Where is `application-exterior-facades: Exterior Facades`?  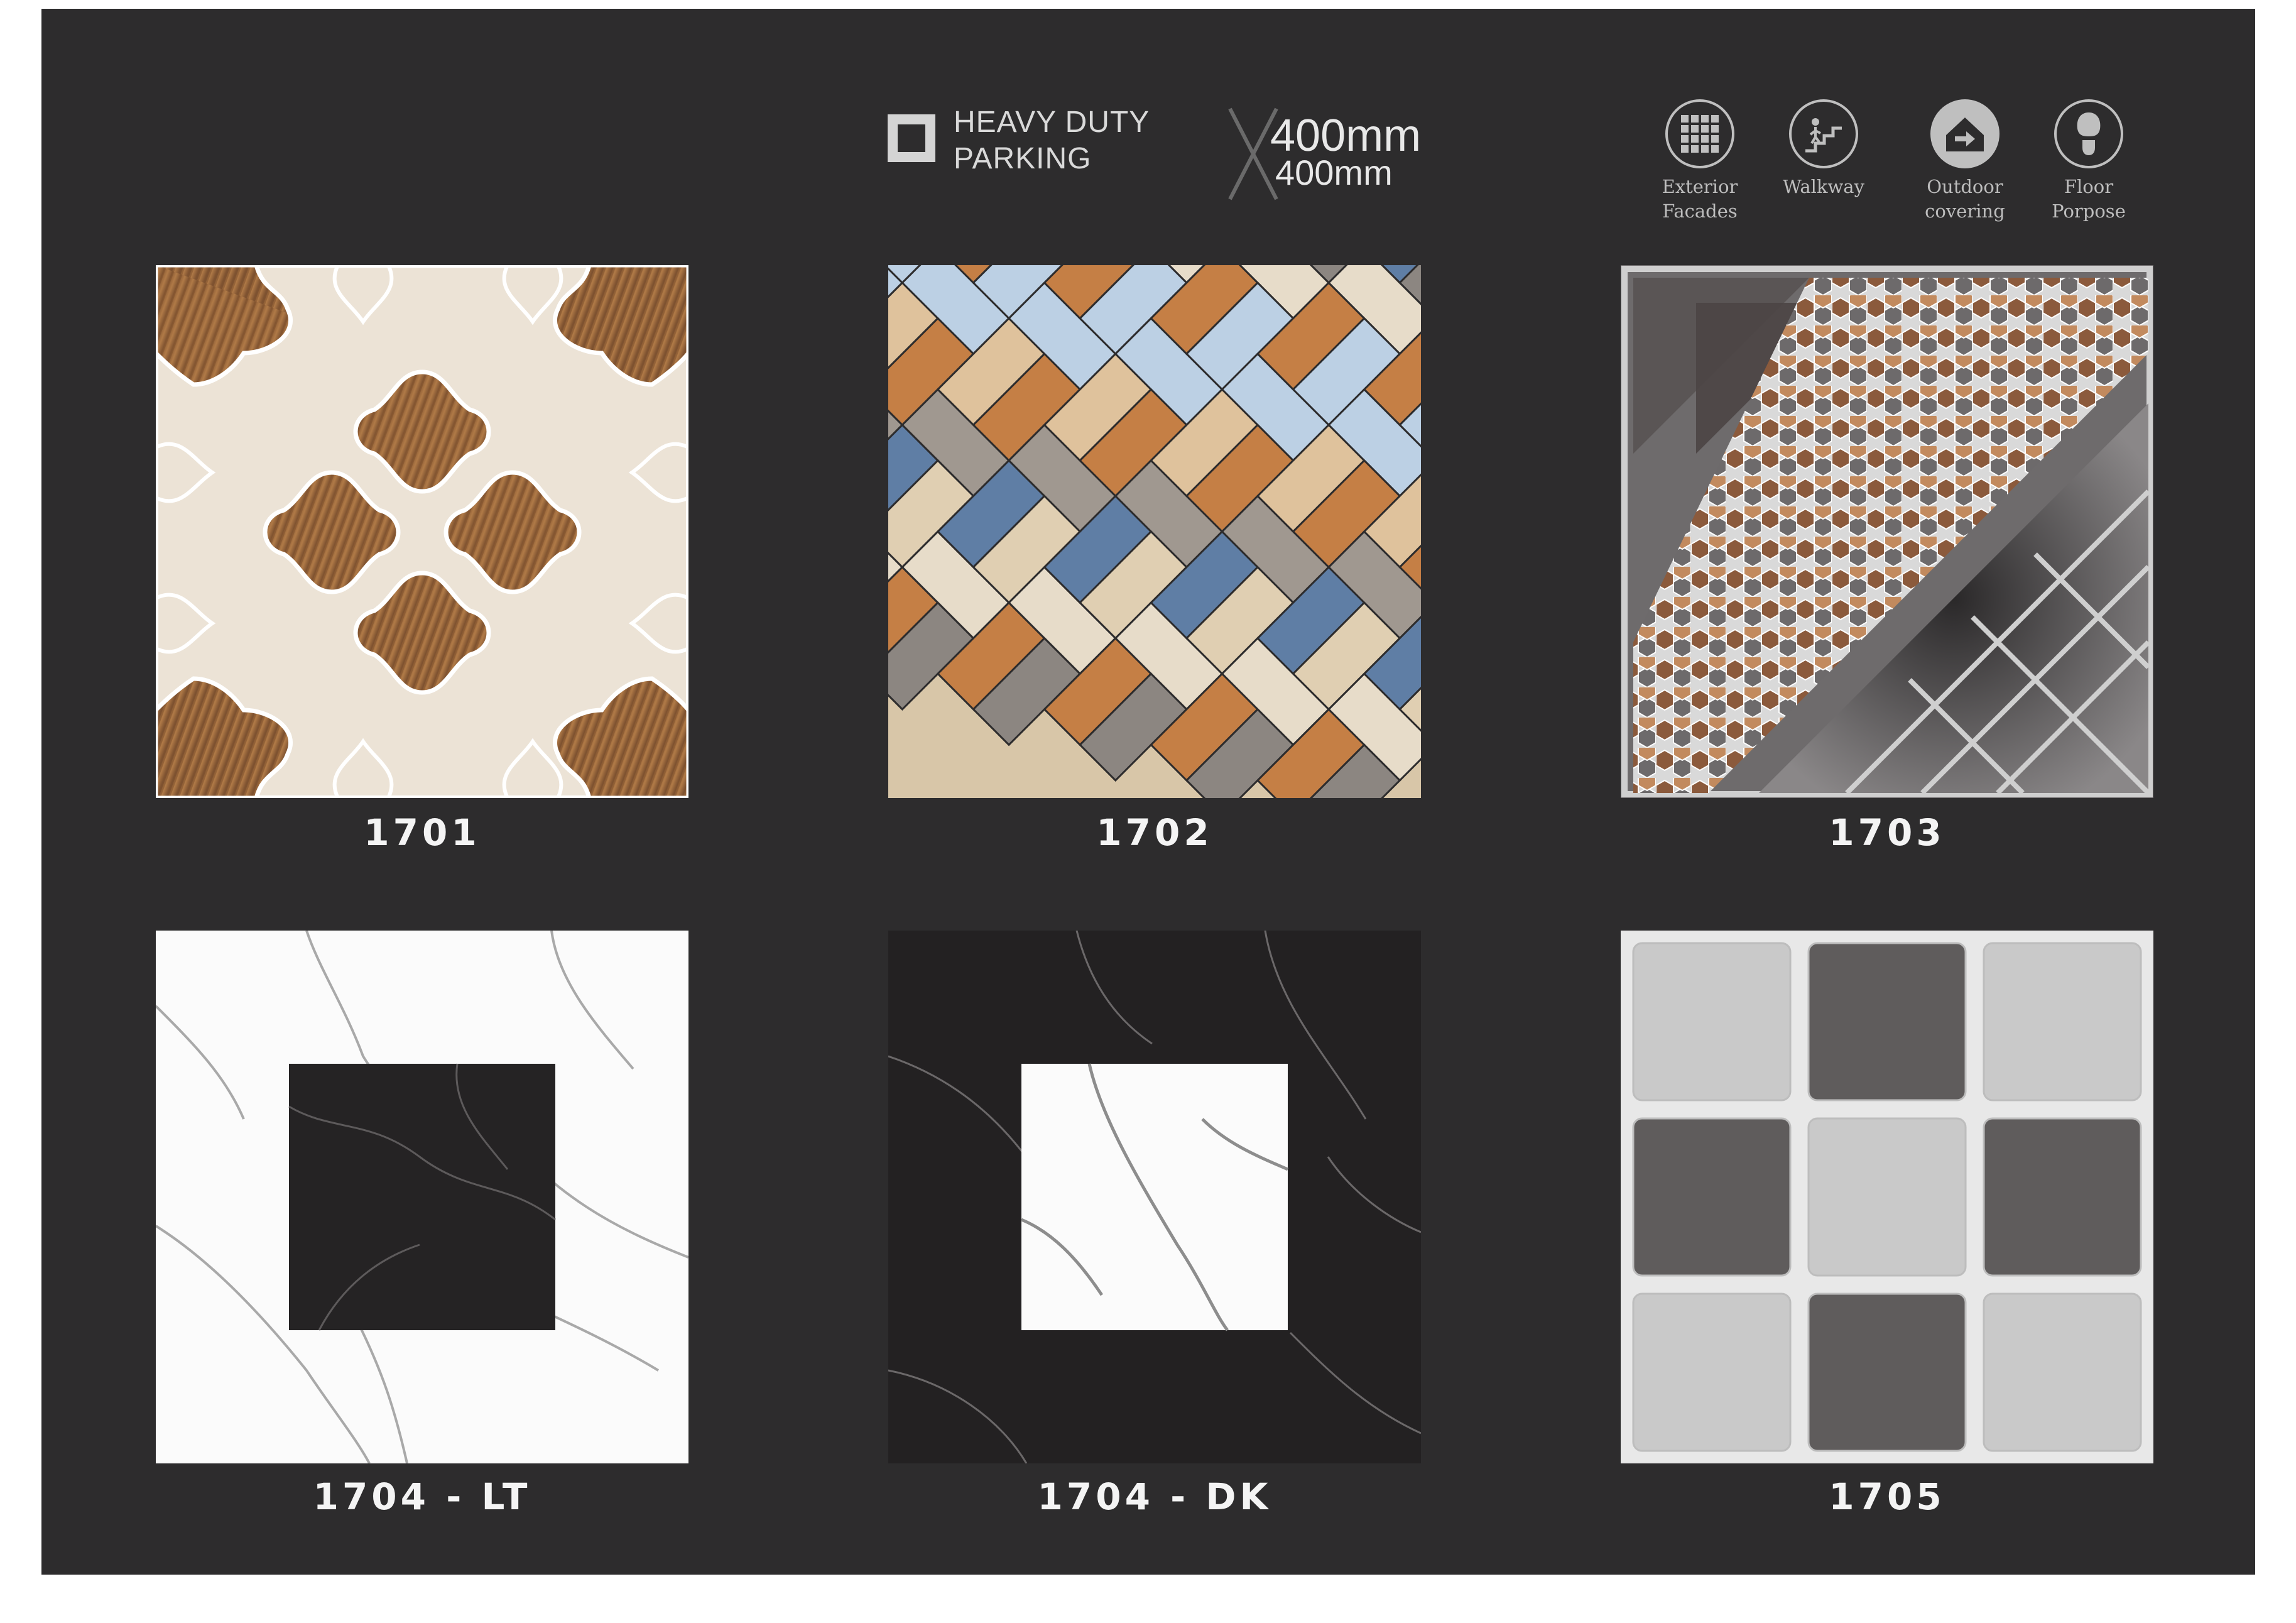
application-exterior-facades: Exterior Facades is located at coordinates (1700, 161).